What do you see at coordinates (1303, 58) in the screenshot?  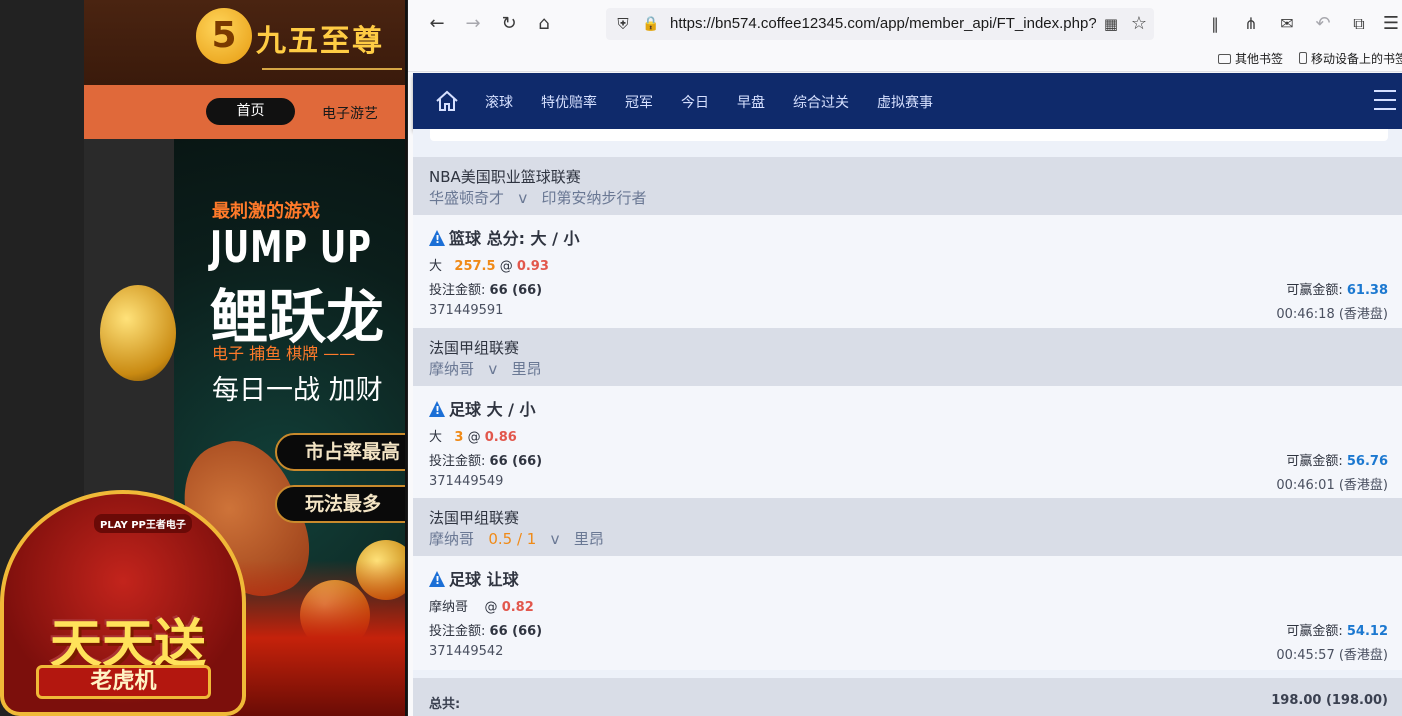 I see `phone-icon` at bounding box center [1303, 58].